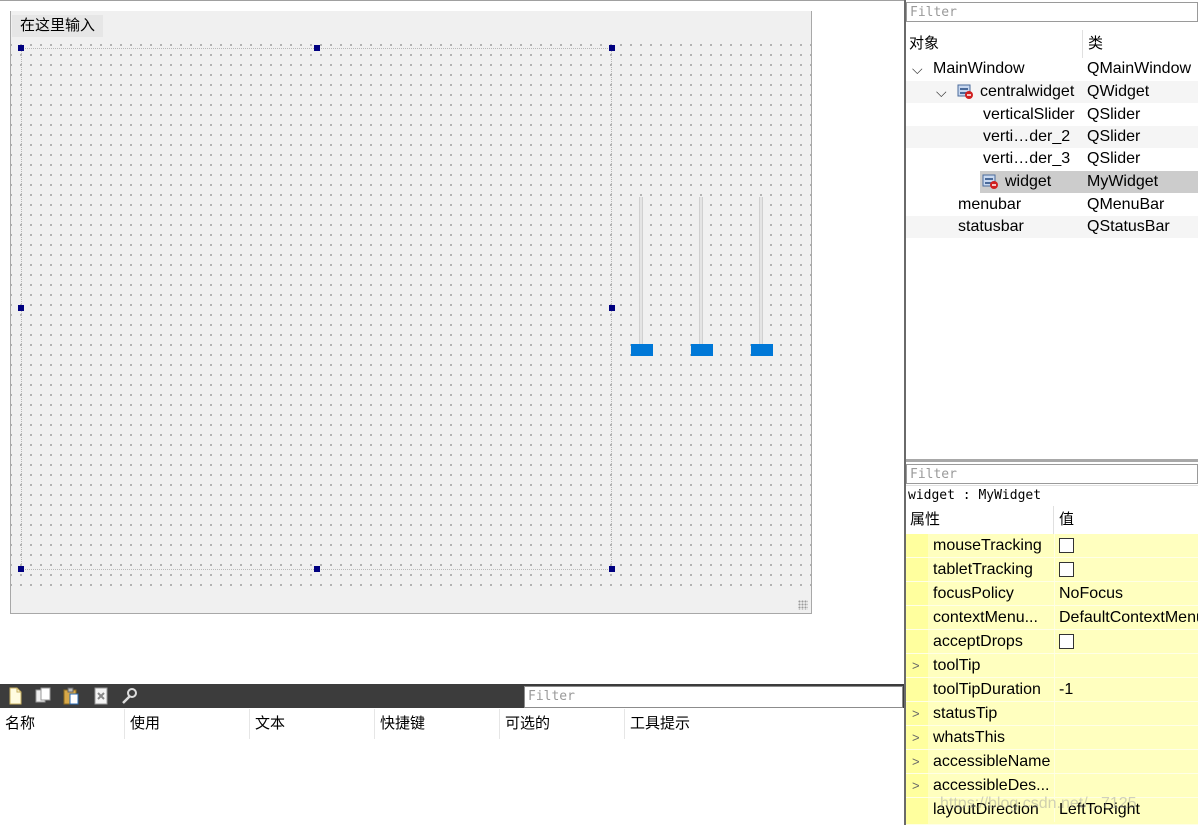  Describe the element at coordinates (764, 724) in the screenshot. I see `column-header-tooltip: 工具提示` at that location.